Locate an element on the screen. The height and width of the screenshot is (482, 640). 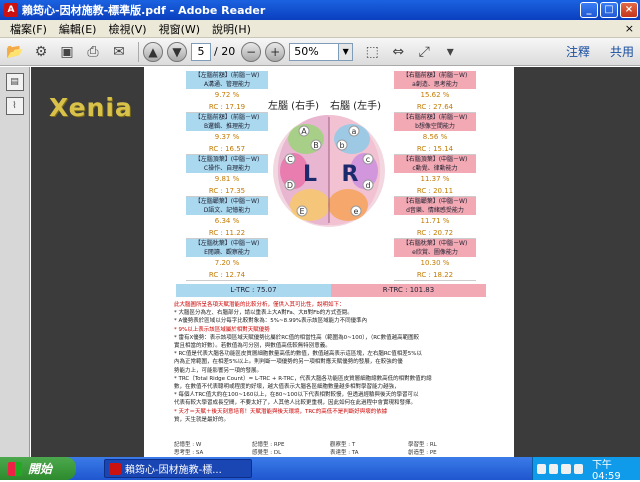
comment-link: 注釋 is located at coordinates (578, 51).